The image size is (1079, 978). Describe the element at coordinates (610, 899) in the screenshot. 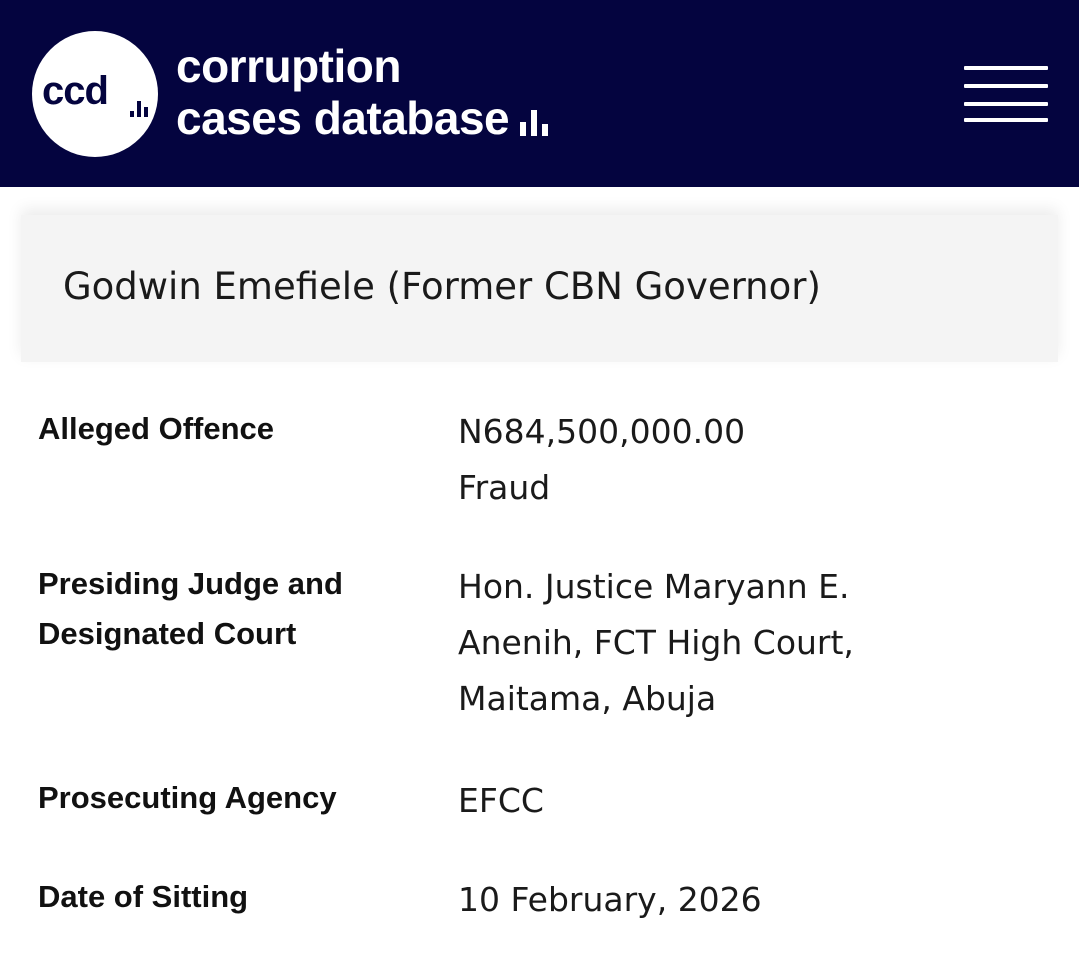

I see `date-of-sitting-text: 10 February, 2026` at that location.